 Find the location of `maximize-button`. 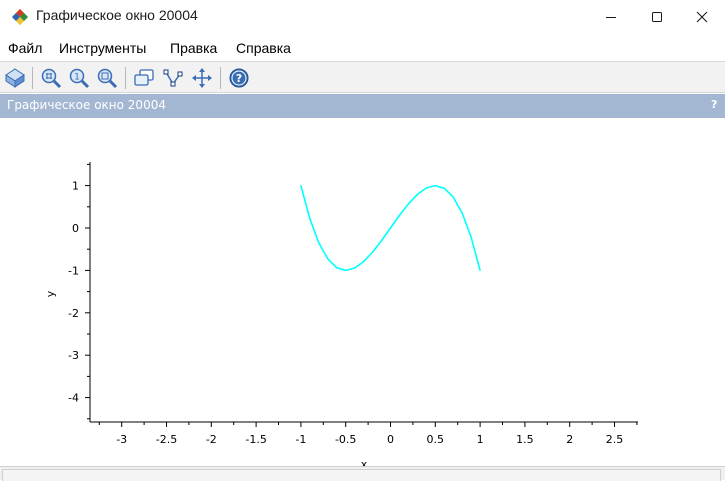

maximize-button is located at coordinates (657, 17).